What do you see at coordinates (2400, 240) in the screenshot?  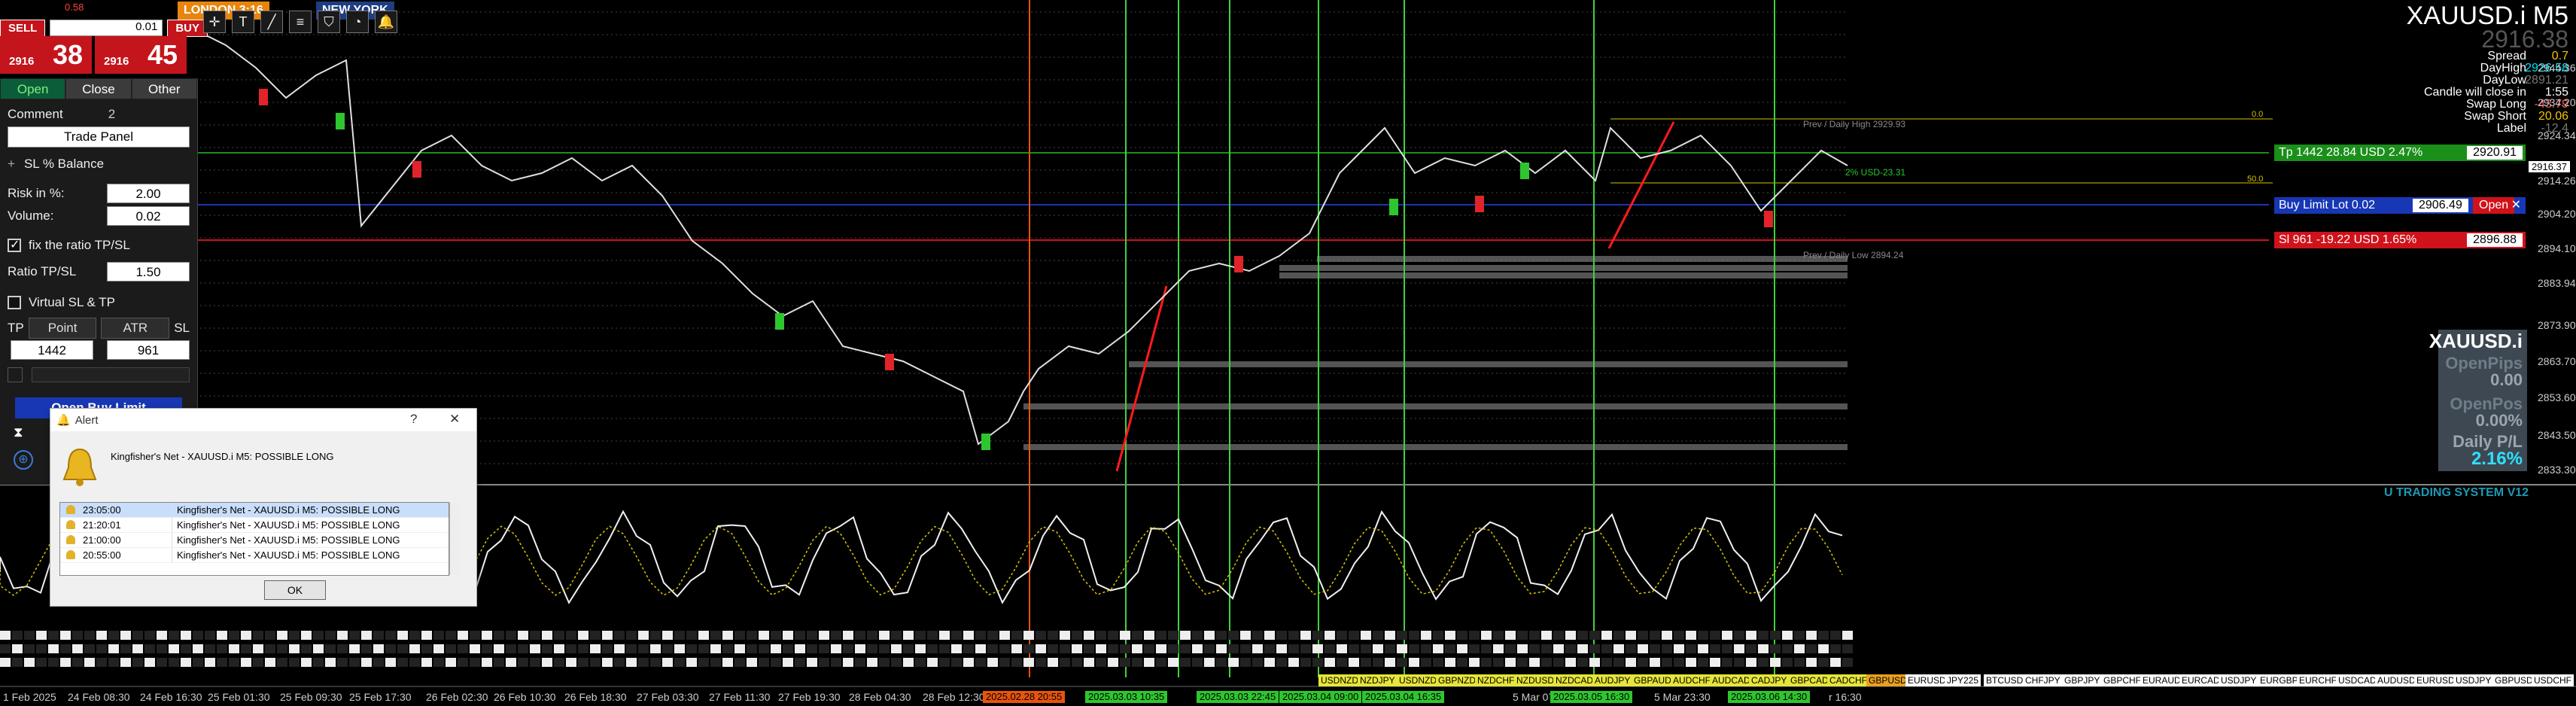 I see `sl-order-label: Sl 961 -19.22 USD 1.65% 2896.88` at bounding box center [2400, 240].